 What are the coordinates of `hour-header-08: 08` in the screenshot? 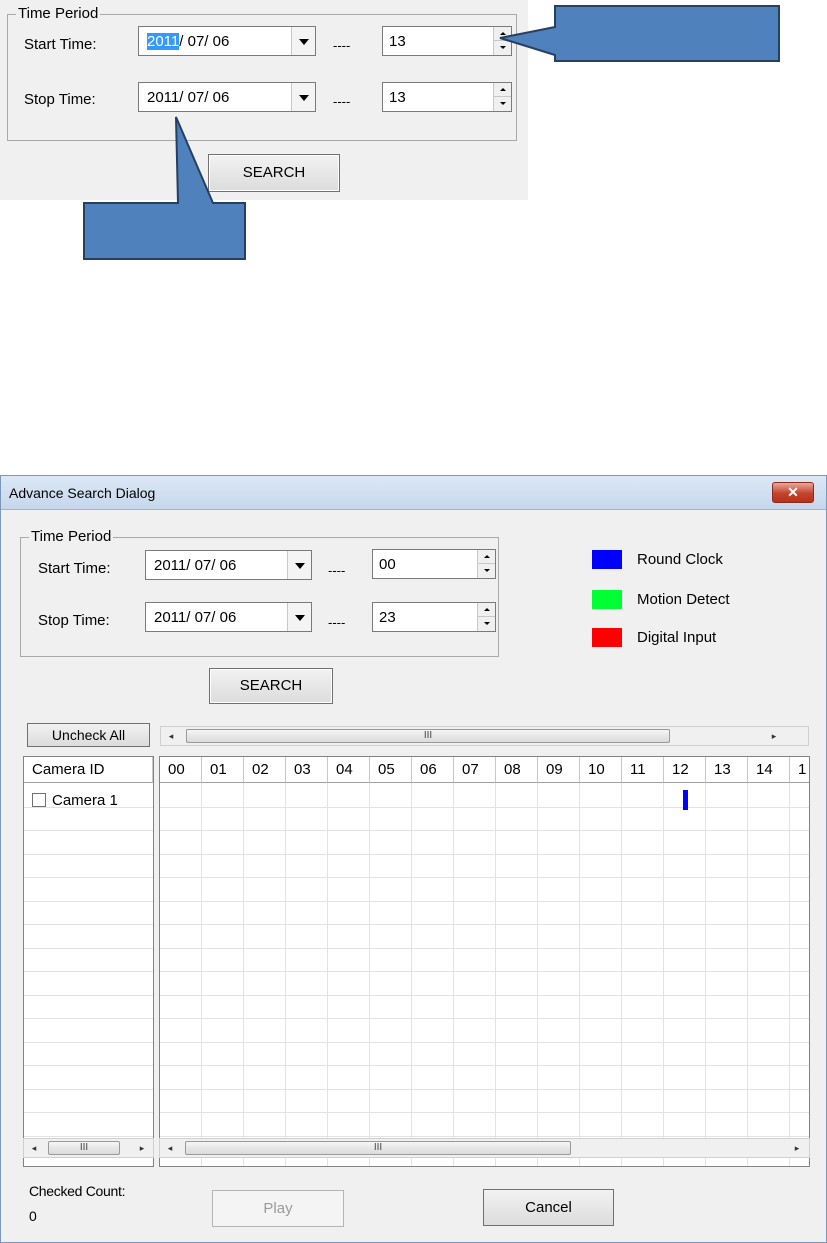 It's located at (517, 770).